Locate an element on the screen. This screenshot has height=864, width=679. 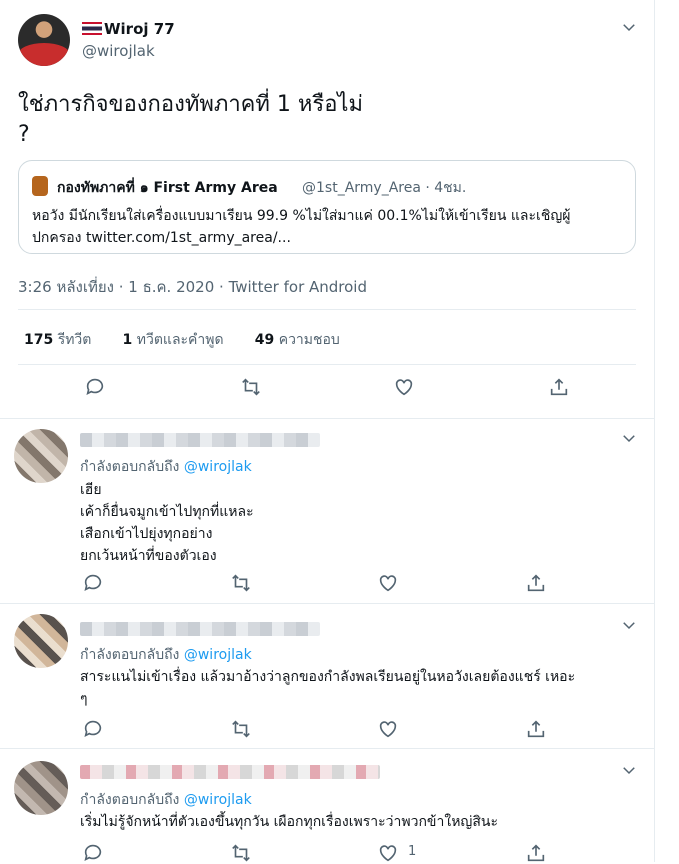
quoted-handle-time: @1st_Army_Area · 4ชม. is located at coordinates (384, 188).